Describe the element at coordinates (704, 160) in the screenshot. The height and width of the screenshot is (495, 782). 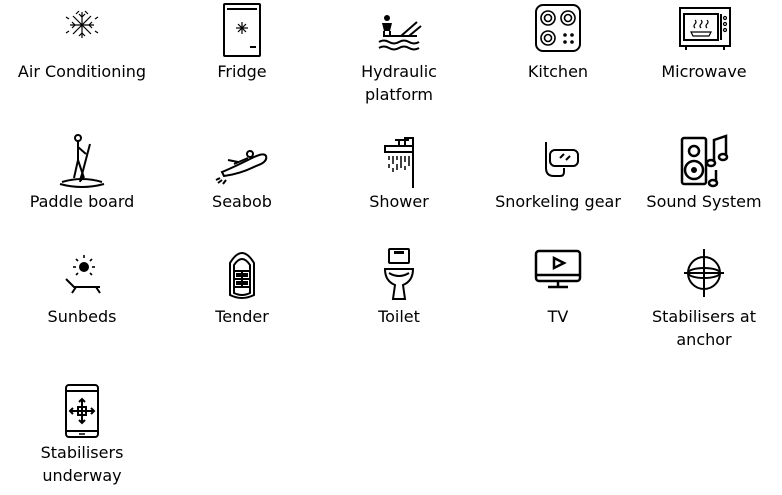
I see `speaker-music-icon` at that location.